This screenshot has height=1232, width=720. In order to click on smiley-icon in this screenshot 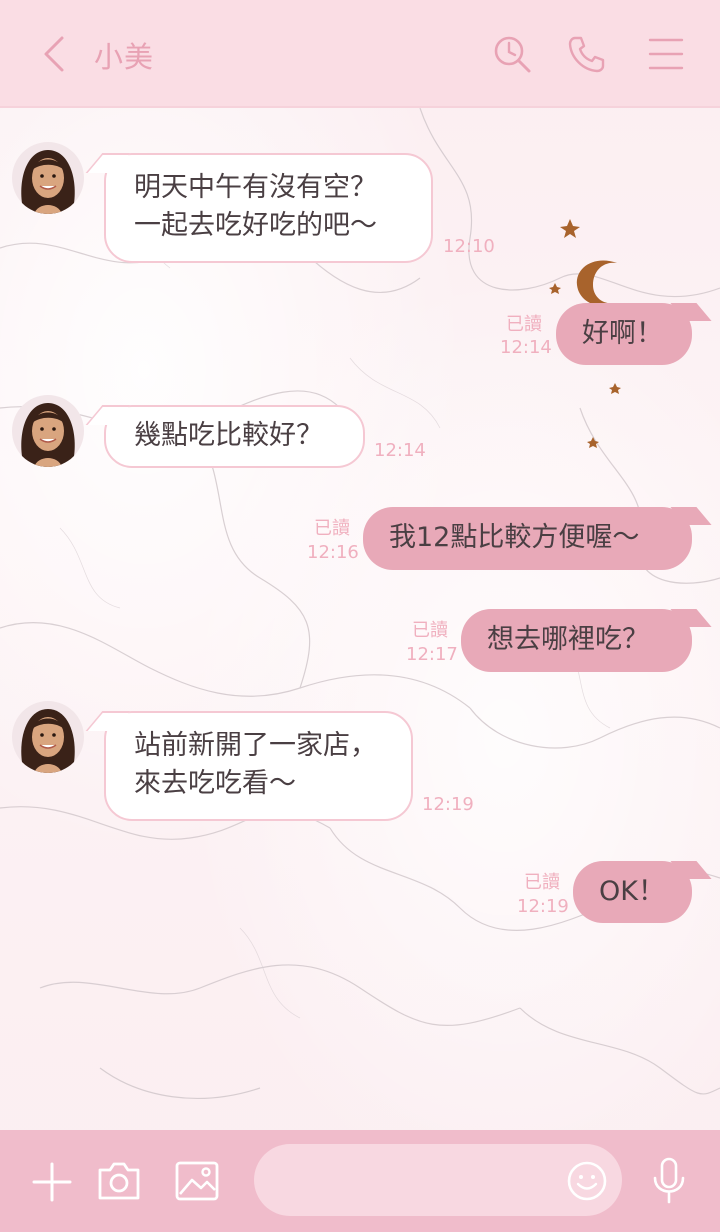, I will do `click(587, 1181)`.